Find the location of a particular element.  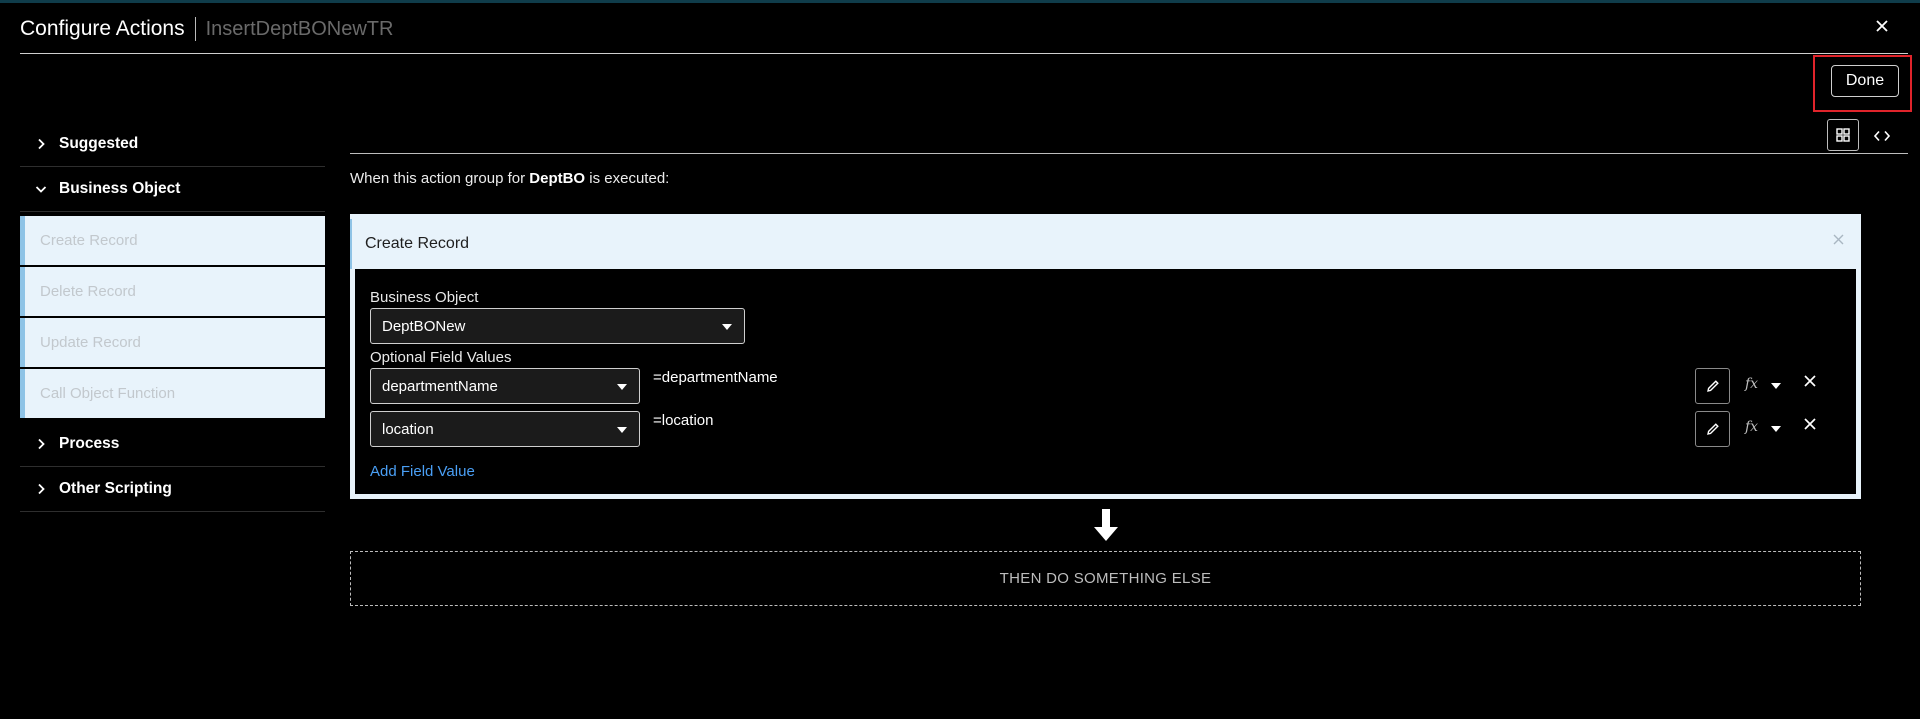

card-header: Create Record is located at coordinates (1103, 244).